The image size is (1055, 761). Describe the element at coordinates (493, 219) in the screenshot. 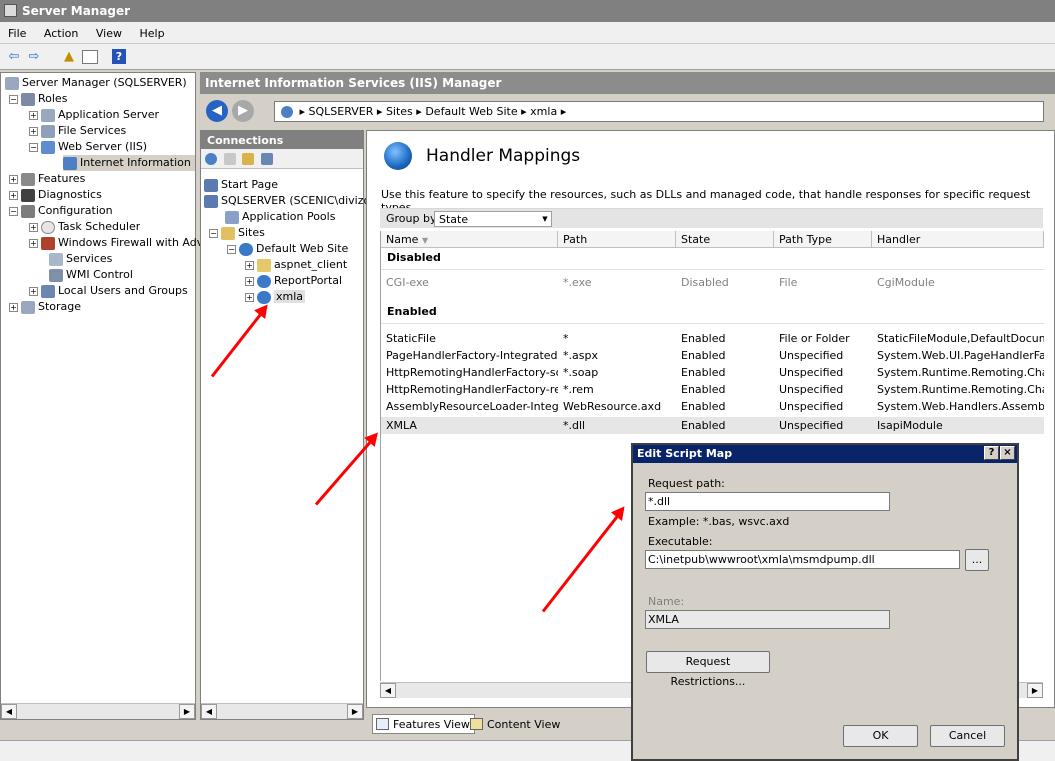

I see `group-by-select: State ▼` at that location.